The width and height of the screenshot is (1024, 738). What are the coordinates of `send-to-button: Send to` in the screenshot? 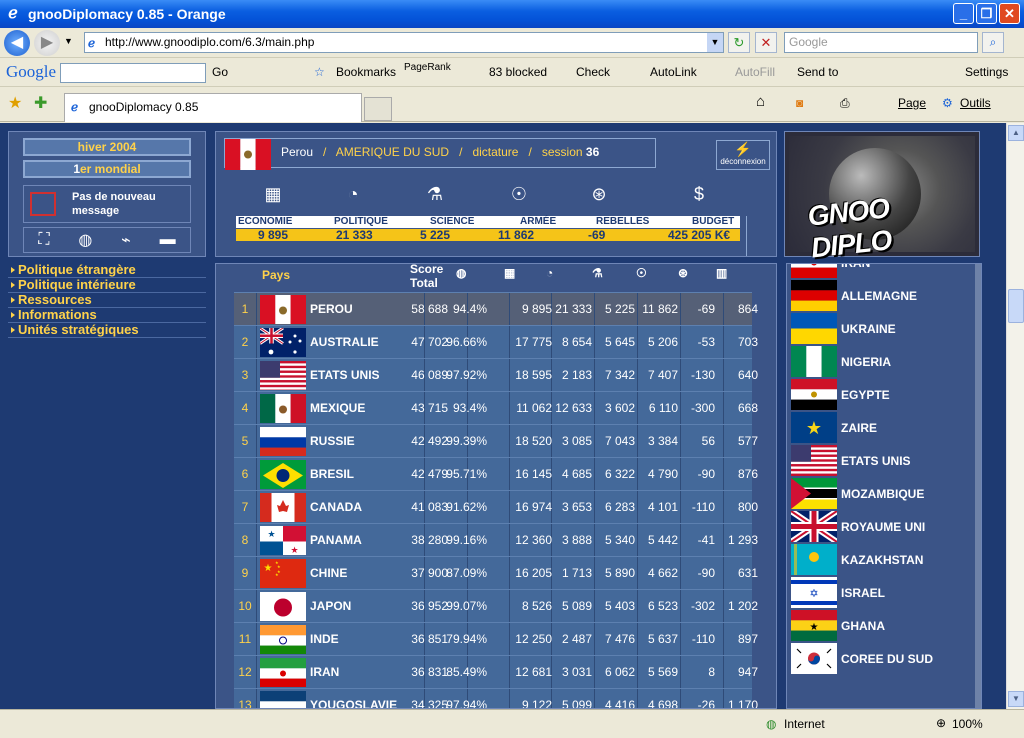 It's located at (817, 72).